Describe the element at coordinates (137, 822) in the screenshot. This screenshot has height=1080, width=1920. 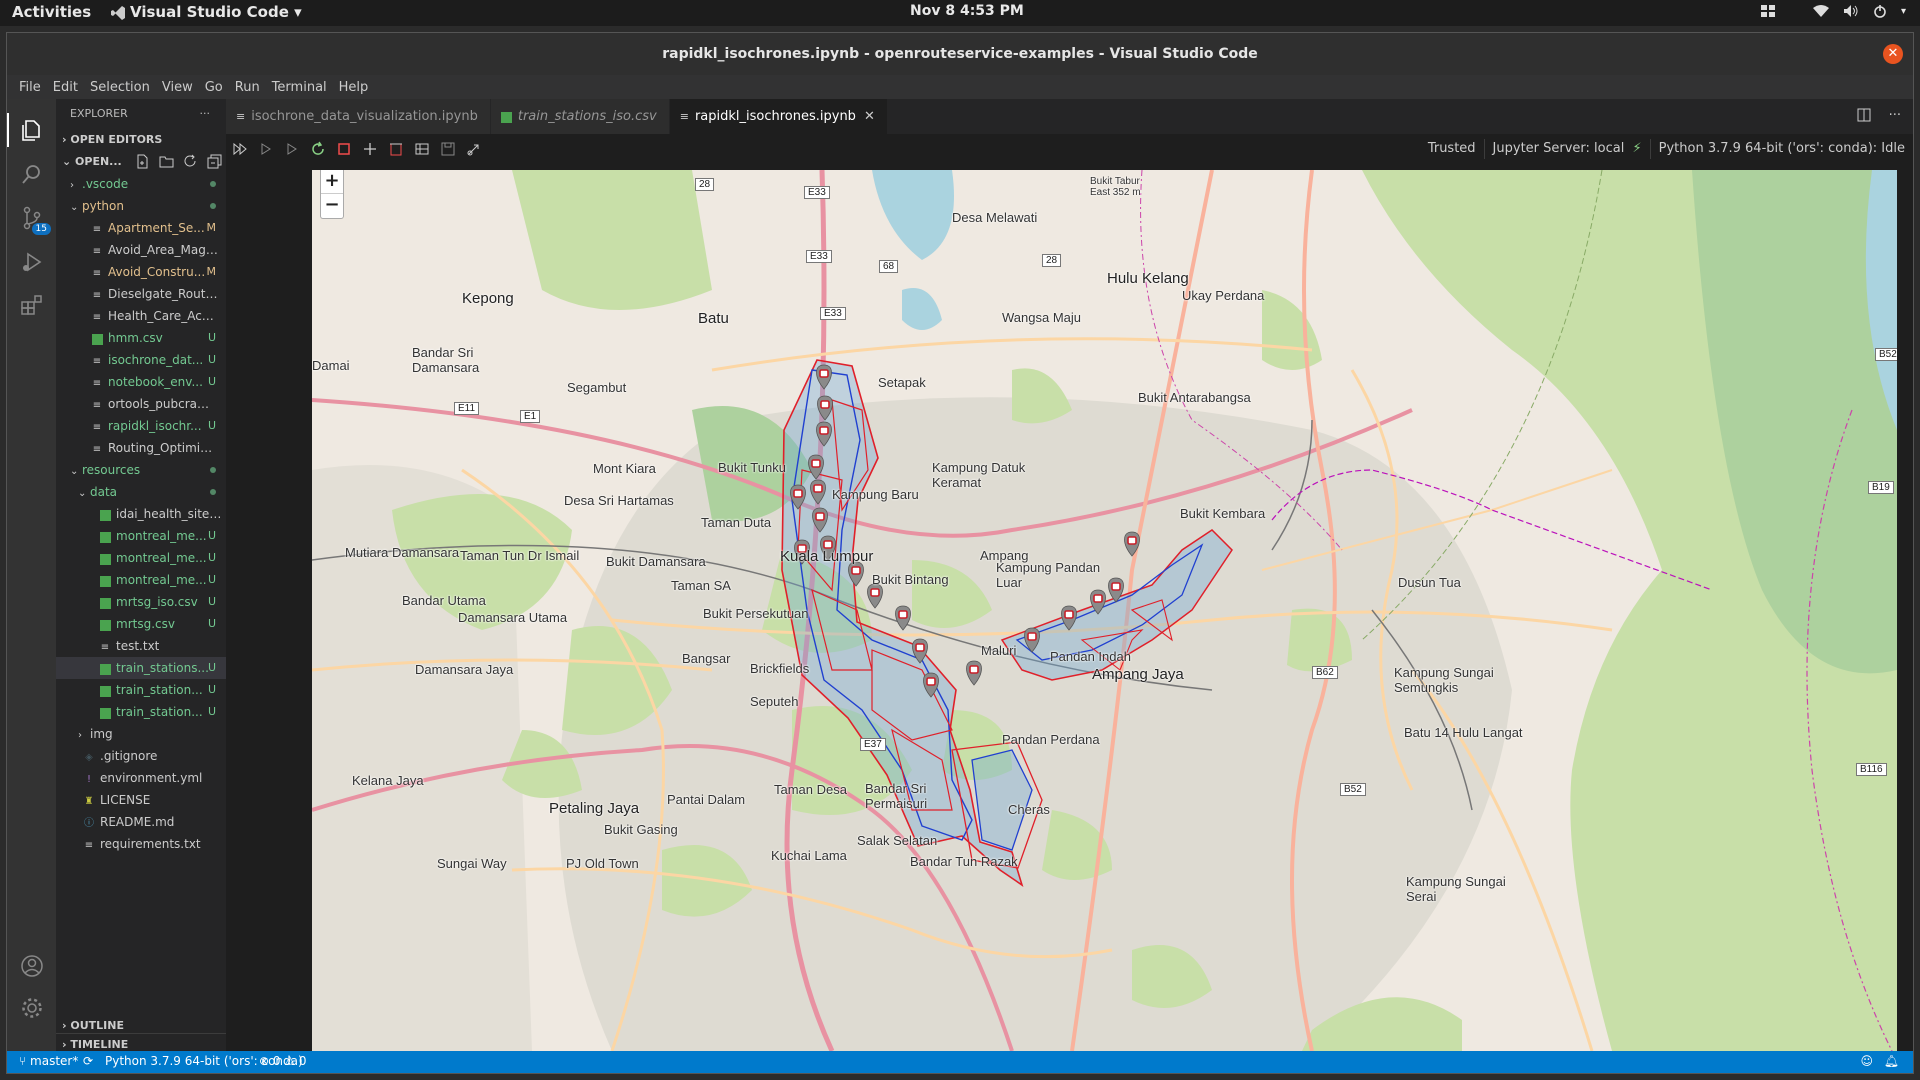
I see `item-label: README.md` at that location.